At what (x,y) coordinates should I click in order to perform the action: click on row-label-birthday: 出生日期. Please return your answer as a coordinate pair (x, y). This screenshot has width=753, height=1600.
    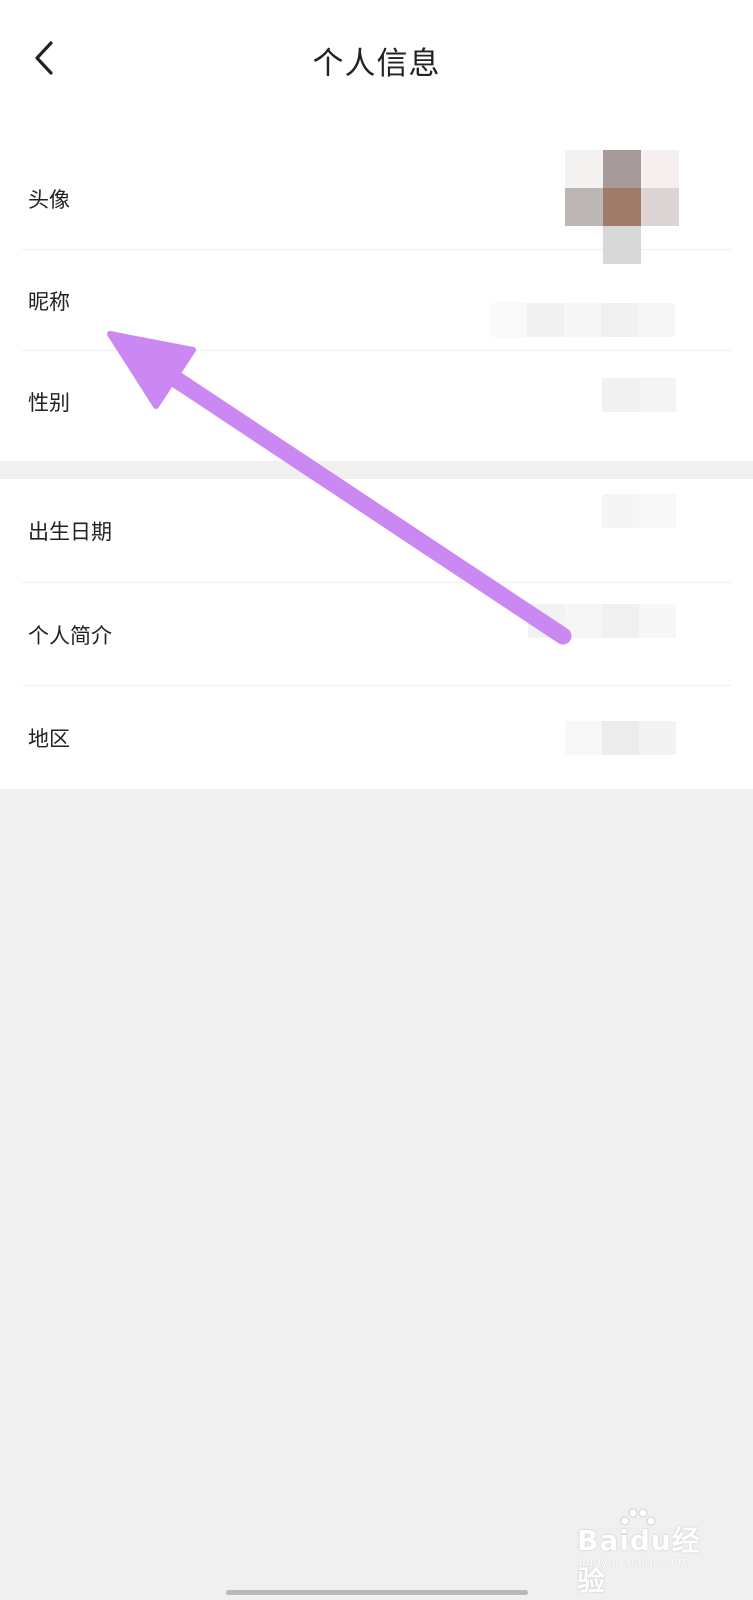
    Looking at the image, I should click on (70, 532).